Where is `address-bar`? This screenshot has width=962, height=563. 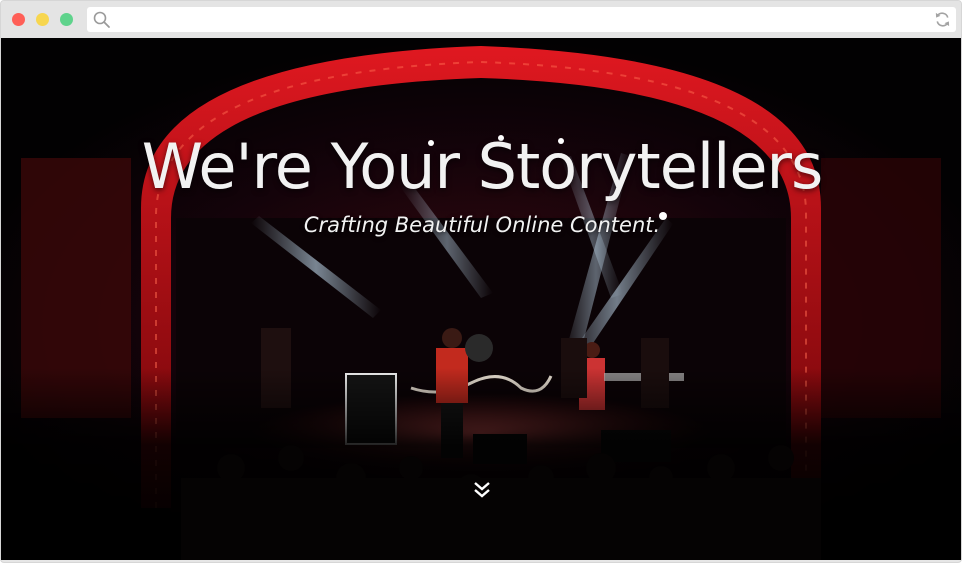 address-bar is located at coordinates (521, 19).